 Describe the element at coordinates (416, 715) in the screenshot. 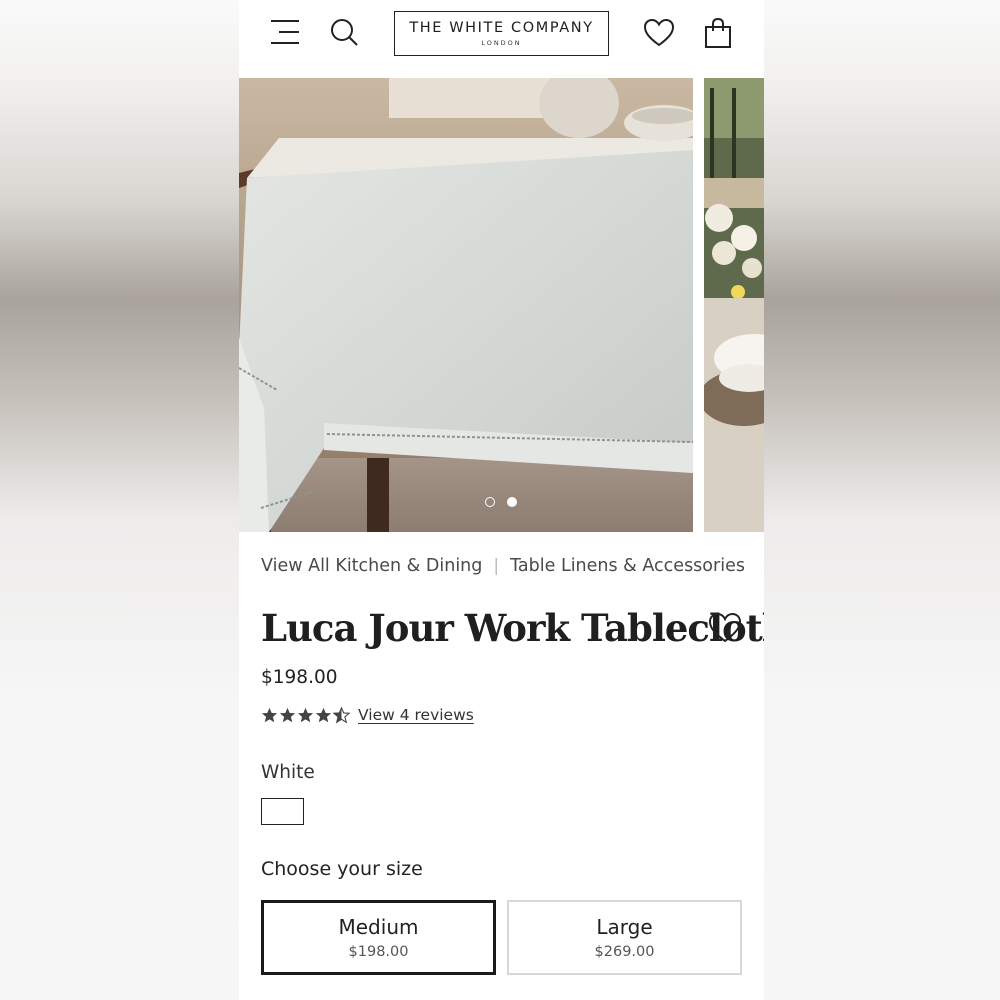

I see `view-reviews-link: View 4 reviews` at that location.